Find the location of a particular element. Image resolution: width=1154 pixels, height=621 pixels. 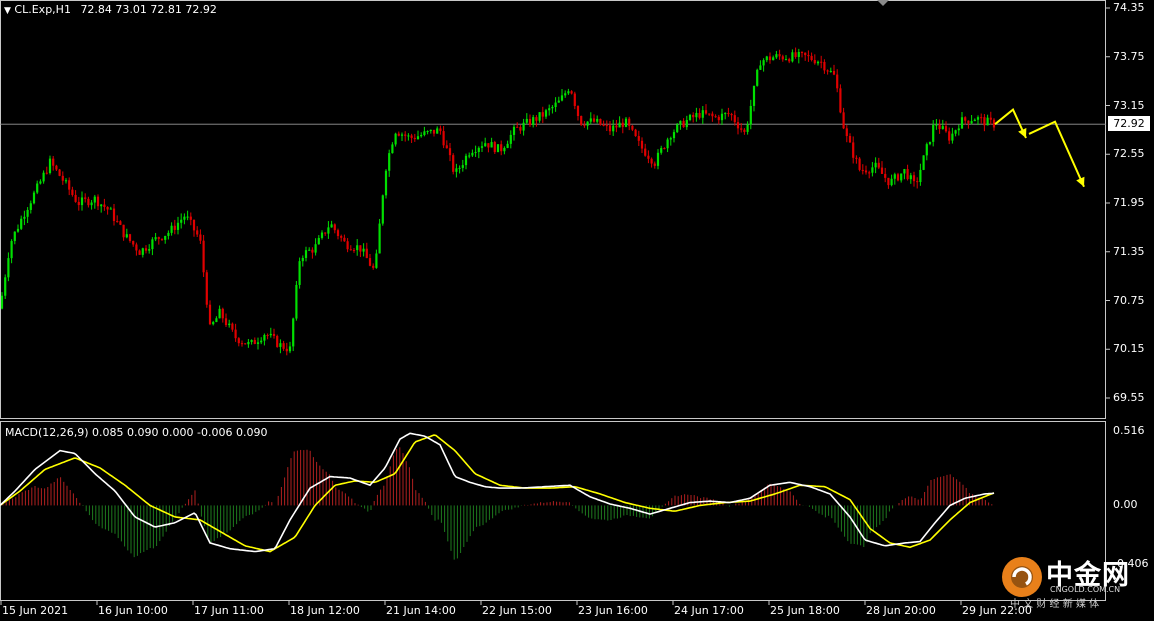

collapse-triangle-icon: ▼ is located at coordinates (7, 11).